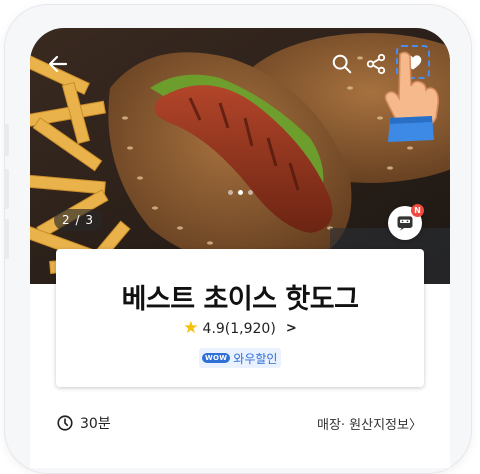 The height and width of the screenshot is (474, 480). I want to click on chevron-right-icon: >, so click(291, 328).